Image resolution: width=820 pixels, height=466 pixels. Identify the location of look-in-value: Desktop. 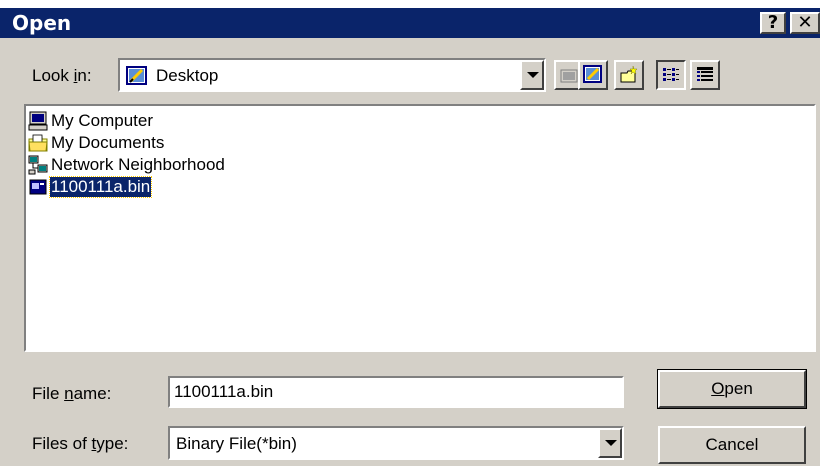
(187, 75).